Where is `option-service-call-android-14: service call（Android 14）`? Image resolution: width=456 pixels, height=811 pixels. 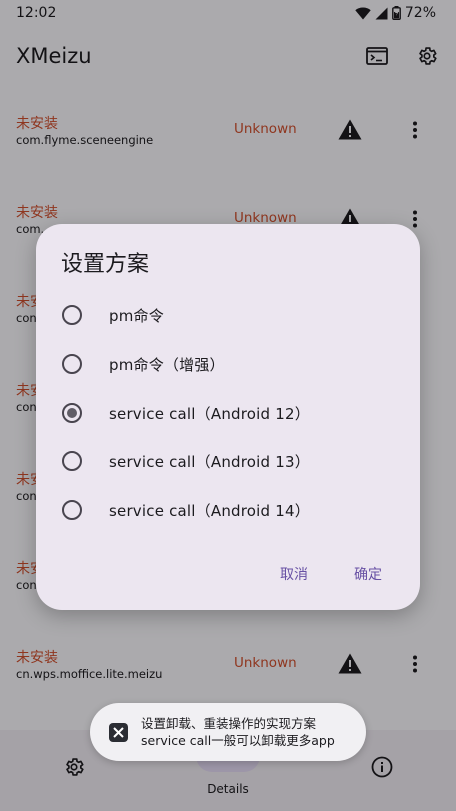 option-service-call-android-14: service call（Android 14） is located at coordinates (230, 510).